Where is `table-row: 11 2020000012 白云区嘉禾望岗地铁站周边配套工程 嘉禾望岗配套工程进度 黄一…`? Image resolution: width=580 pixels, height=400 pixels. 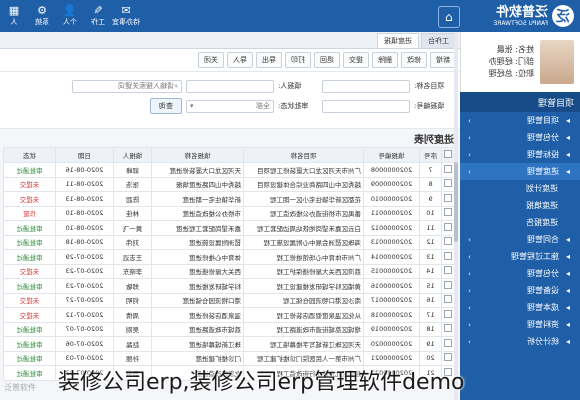 table-row: 11 2020000012 白云区嘉禾望岗地铁站周边配套工程 嘉禾望岗配套工程进度 黄一… is located at coordinates (229, 227).